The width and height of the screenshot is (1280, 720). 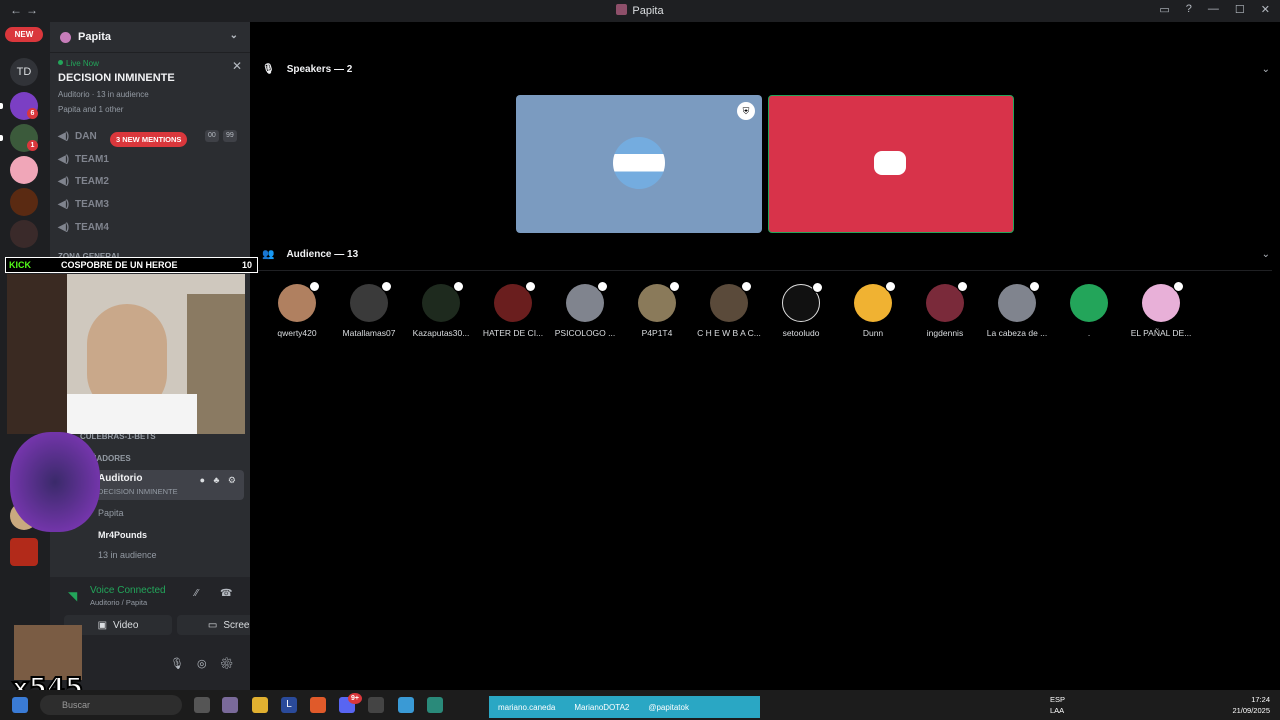 I want to click on maximize-button: ☐, so click(x=1240, y=9).